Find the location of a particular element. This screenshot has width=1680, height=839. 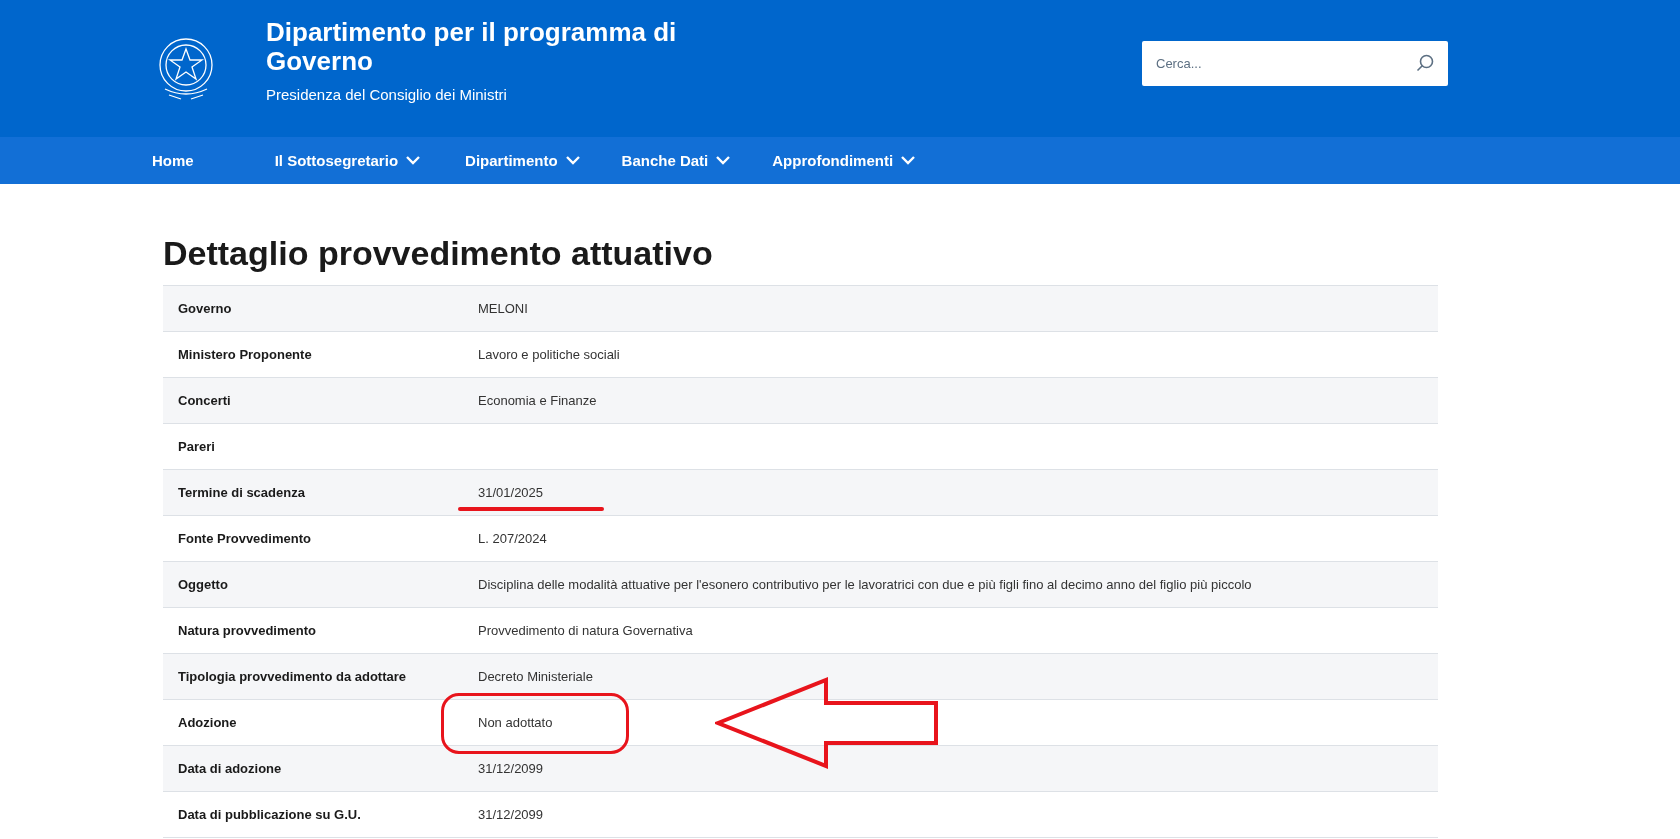

page-heading: Dettaglio provvedimento attuativo is located at coordinates (438, 253).